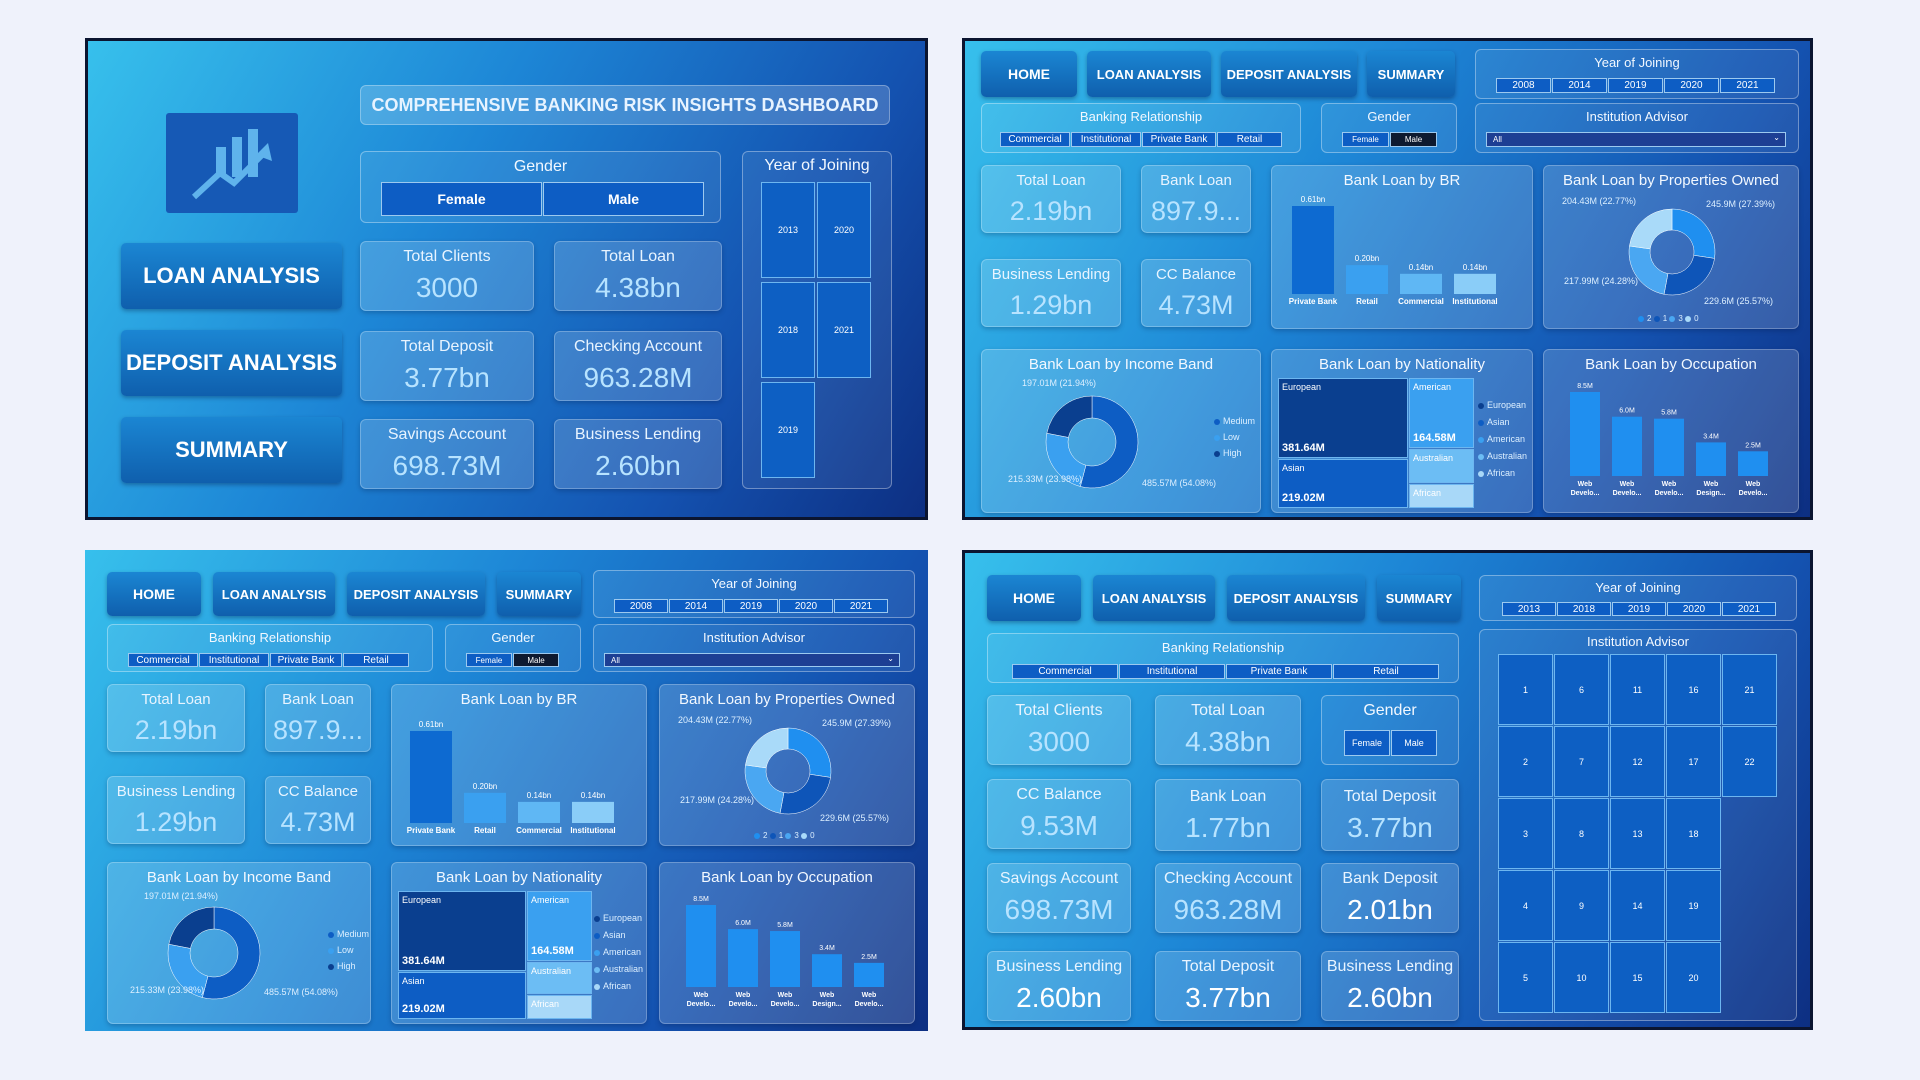  I want to click on advisor-option-15: 15, so click(1637, 977).